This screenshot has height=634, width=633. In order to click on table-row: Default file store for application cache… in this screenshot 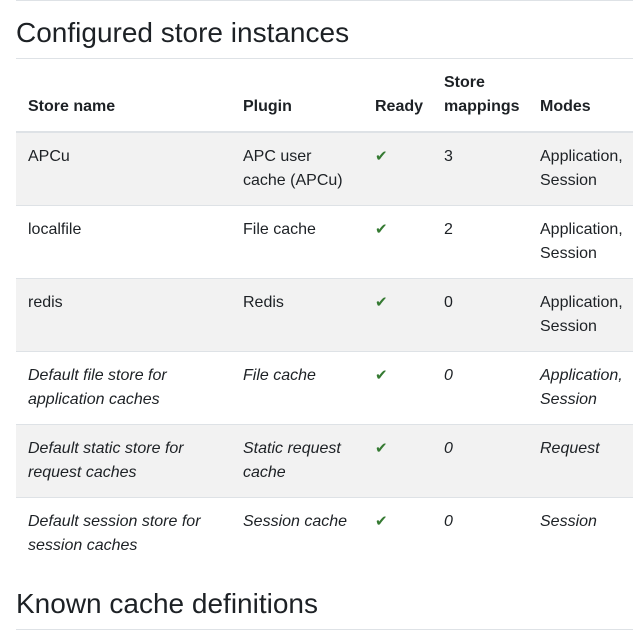, I will do `click(324, 388)`.